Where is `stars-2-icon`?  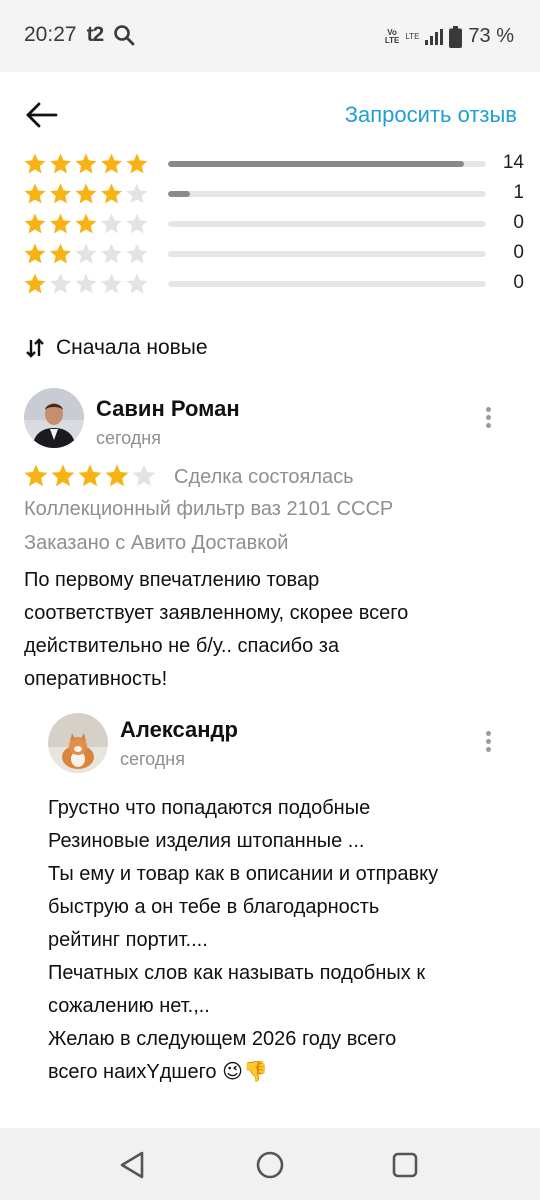
stars-2-icon is located at coordinates (86, 253).